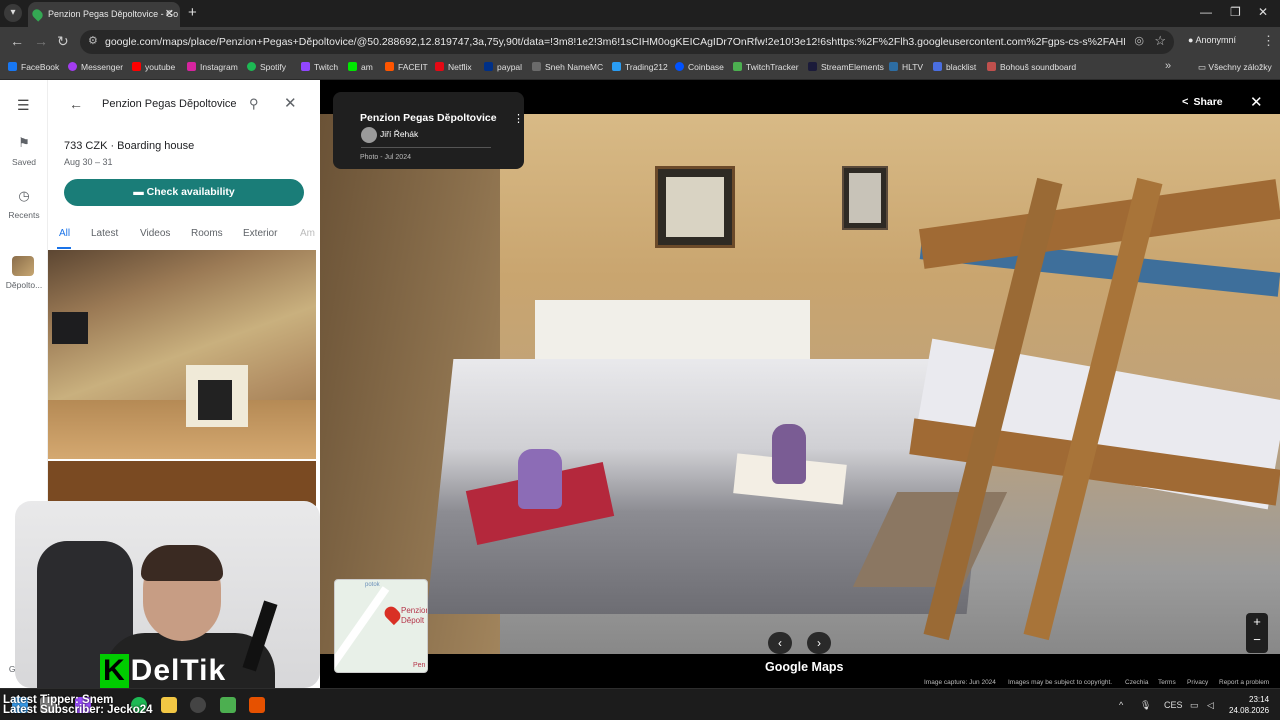 The image size is (1280, 720). I want to click on bookmark-paypal: paypal, so click(503, 67).